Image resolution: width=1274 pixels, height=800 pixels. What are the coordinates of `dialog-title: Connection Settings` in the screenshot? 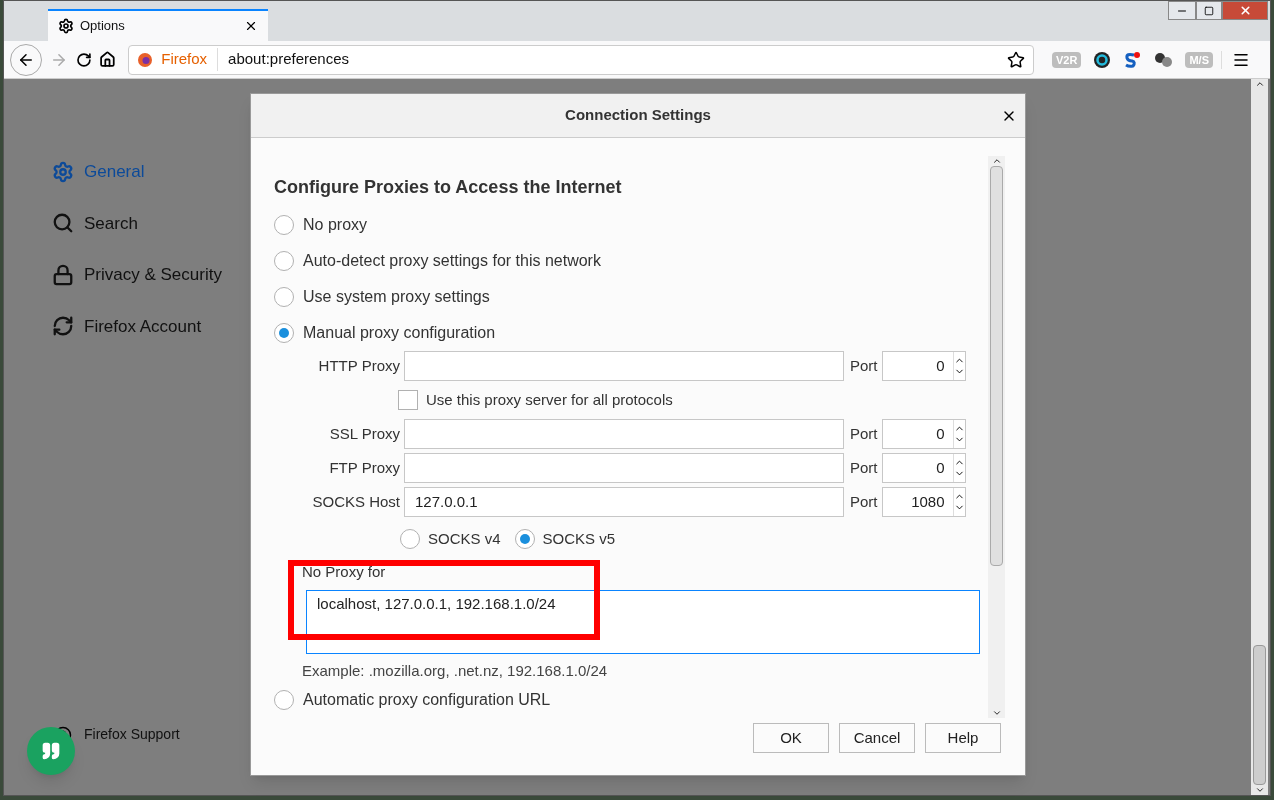 It's located at (638, 115).